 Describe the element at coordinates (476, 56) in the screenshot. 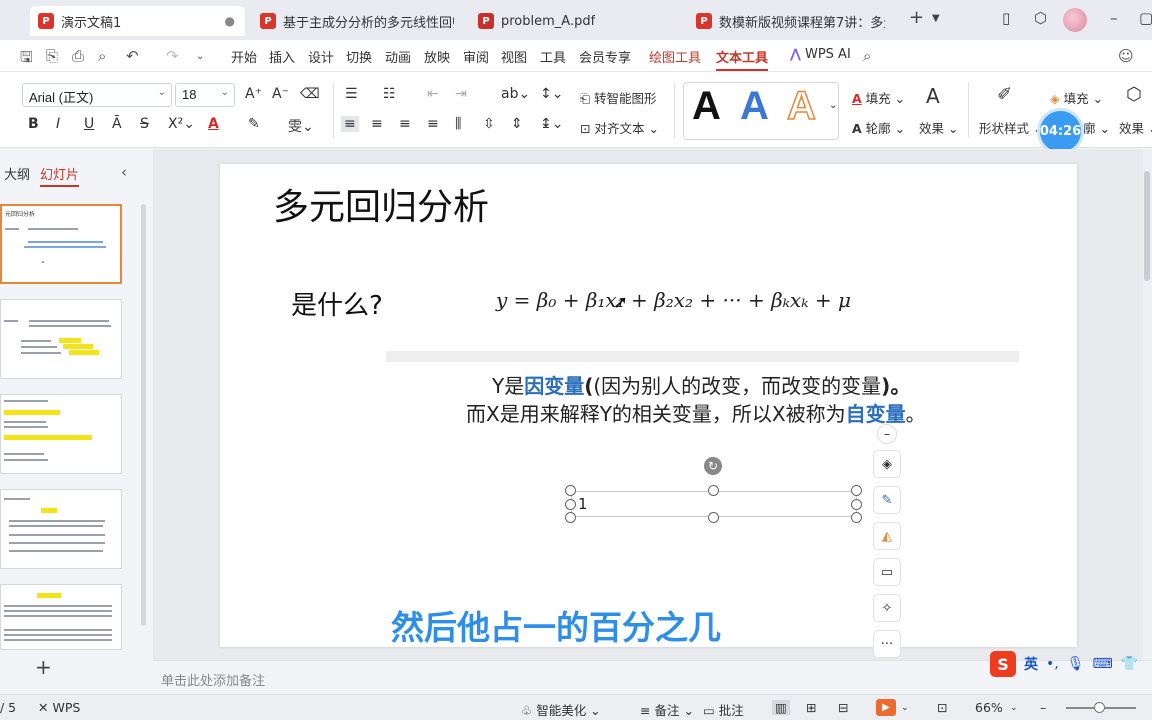

I see `menu-review: 审阅` at that location.